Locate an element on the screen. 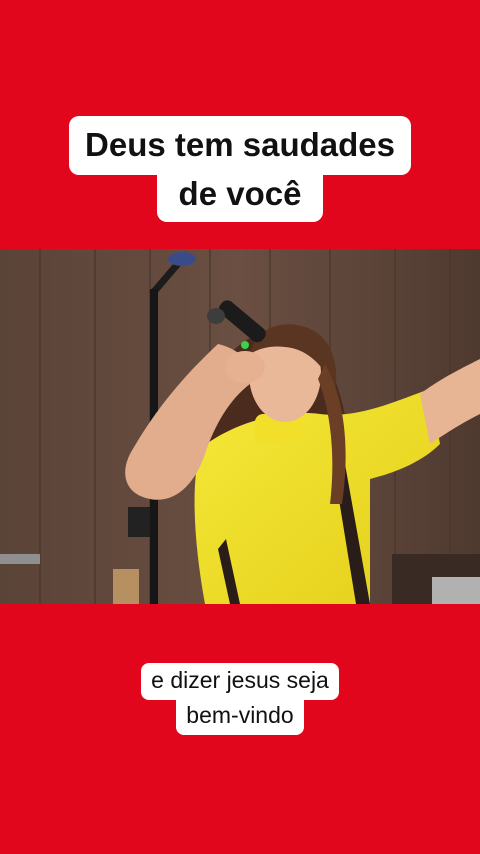 Image resolution: width=480 pixels, height=854 pixels. title-caption-line-2: de você is located at coordinates (240, 197).